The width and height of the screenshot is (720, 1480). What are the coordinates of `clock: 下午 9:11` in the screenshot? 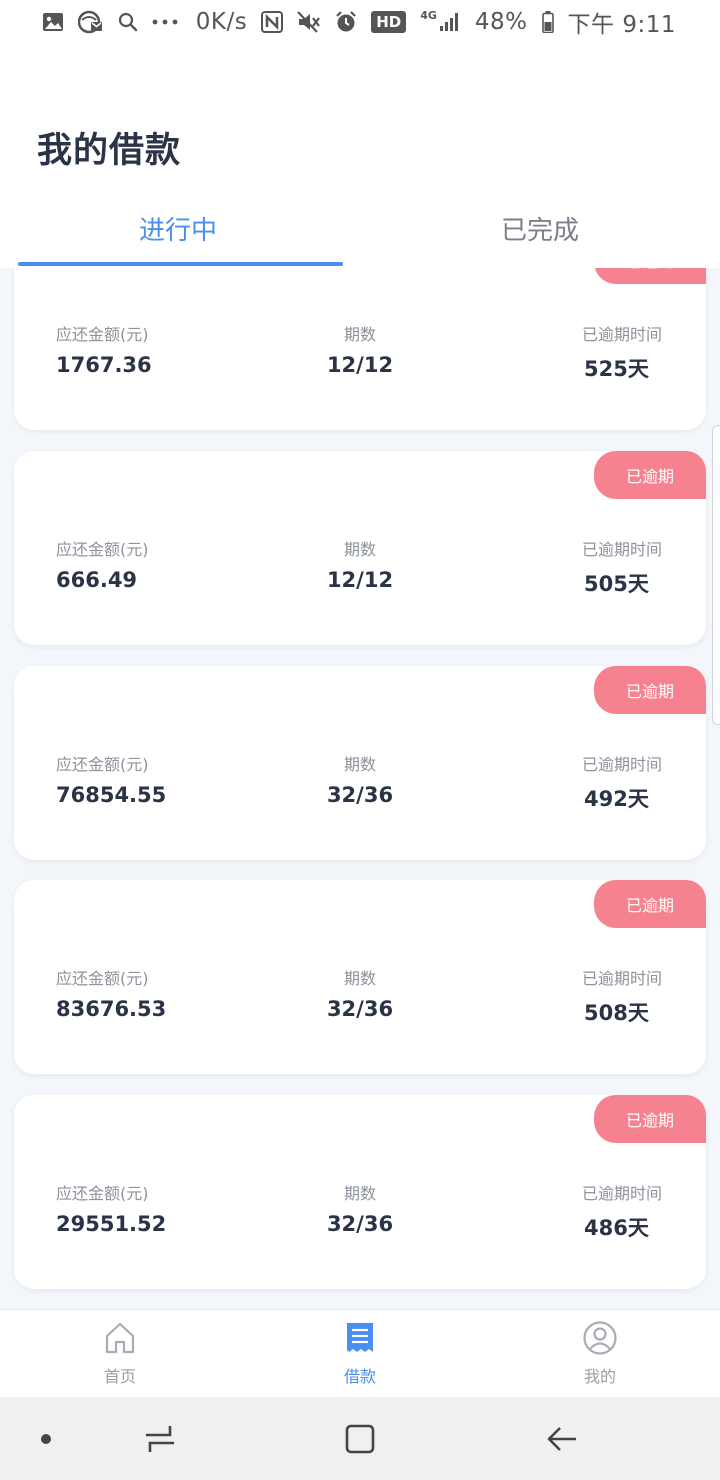 It's located at (621, 25).